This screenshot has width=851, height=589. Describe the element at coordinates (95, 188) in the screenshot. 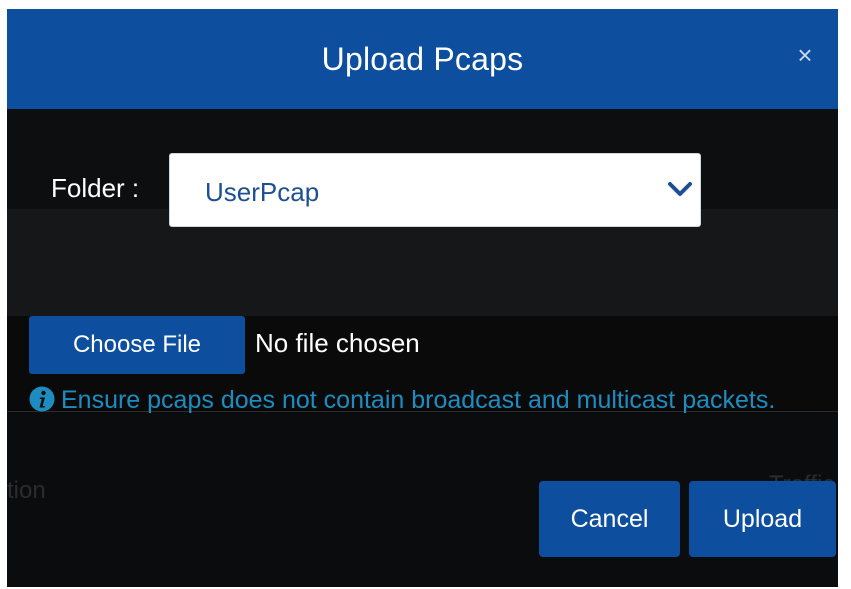

I see `folder-label: Folder :` at that location.